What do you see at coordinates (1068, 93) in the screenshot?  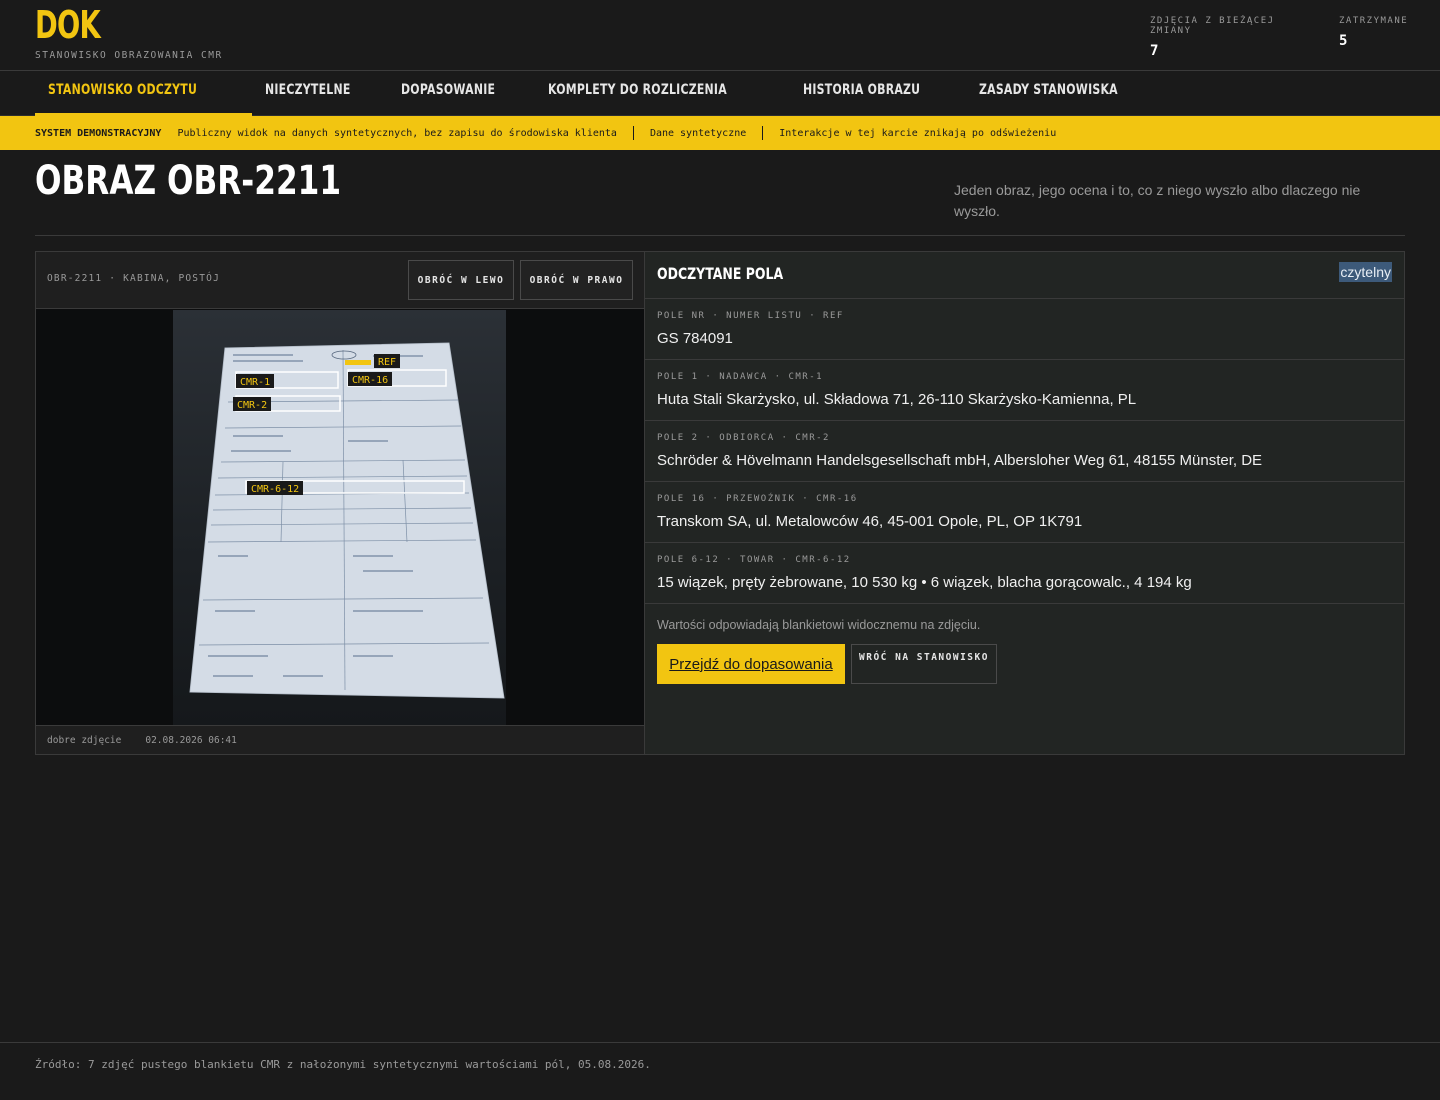 I see `tab-station-rules: ZASADY STANOWISKA` at bounding box center [1068, 93].